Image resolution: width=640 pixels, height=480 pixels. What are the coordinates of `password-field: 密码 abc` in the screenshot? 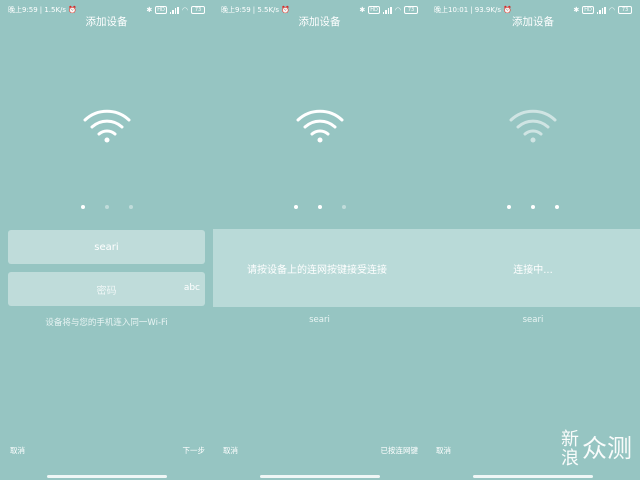 It's located at (106, 289).